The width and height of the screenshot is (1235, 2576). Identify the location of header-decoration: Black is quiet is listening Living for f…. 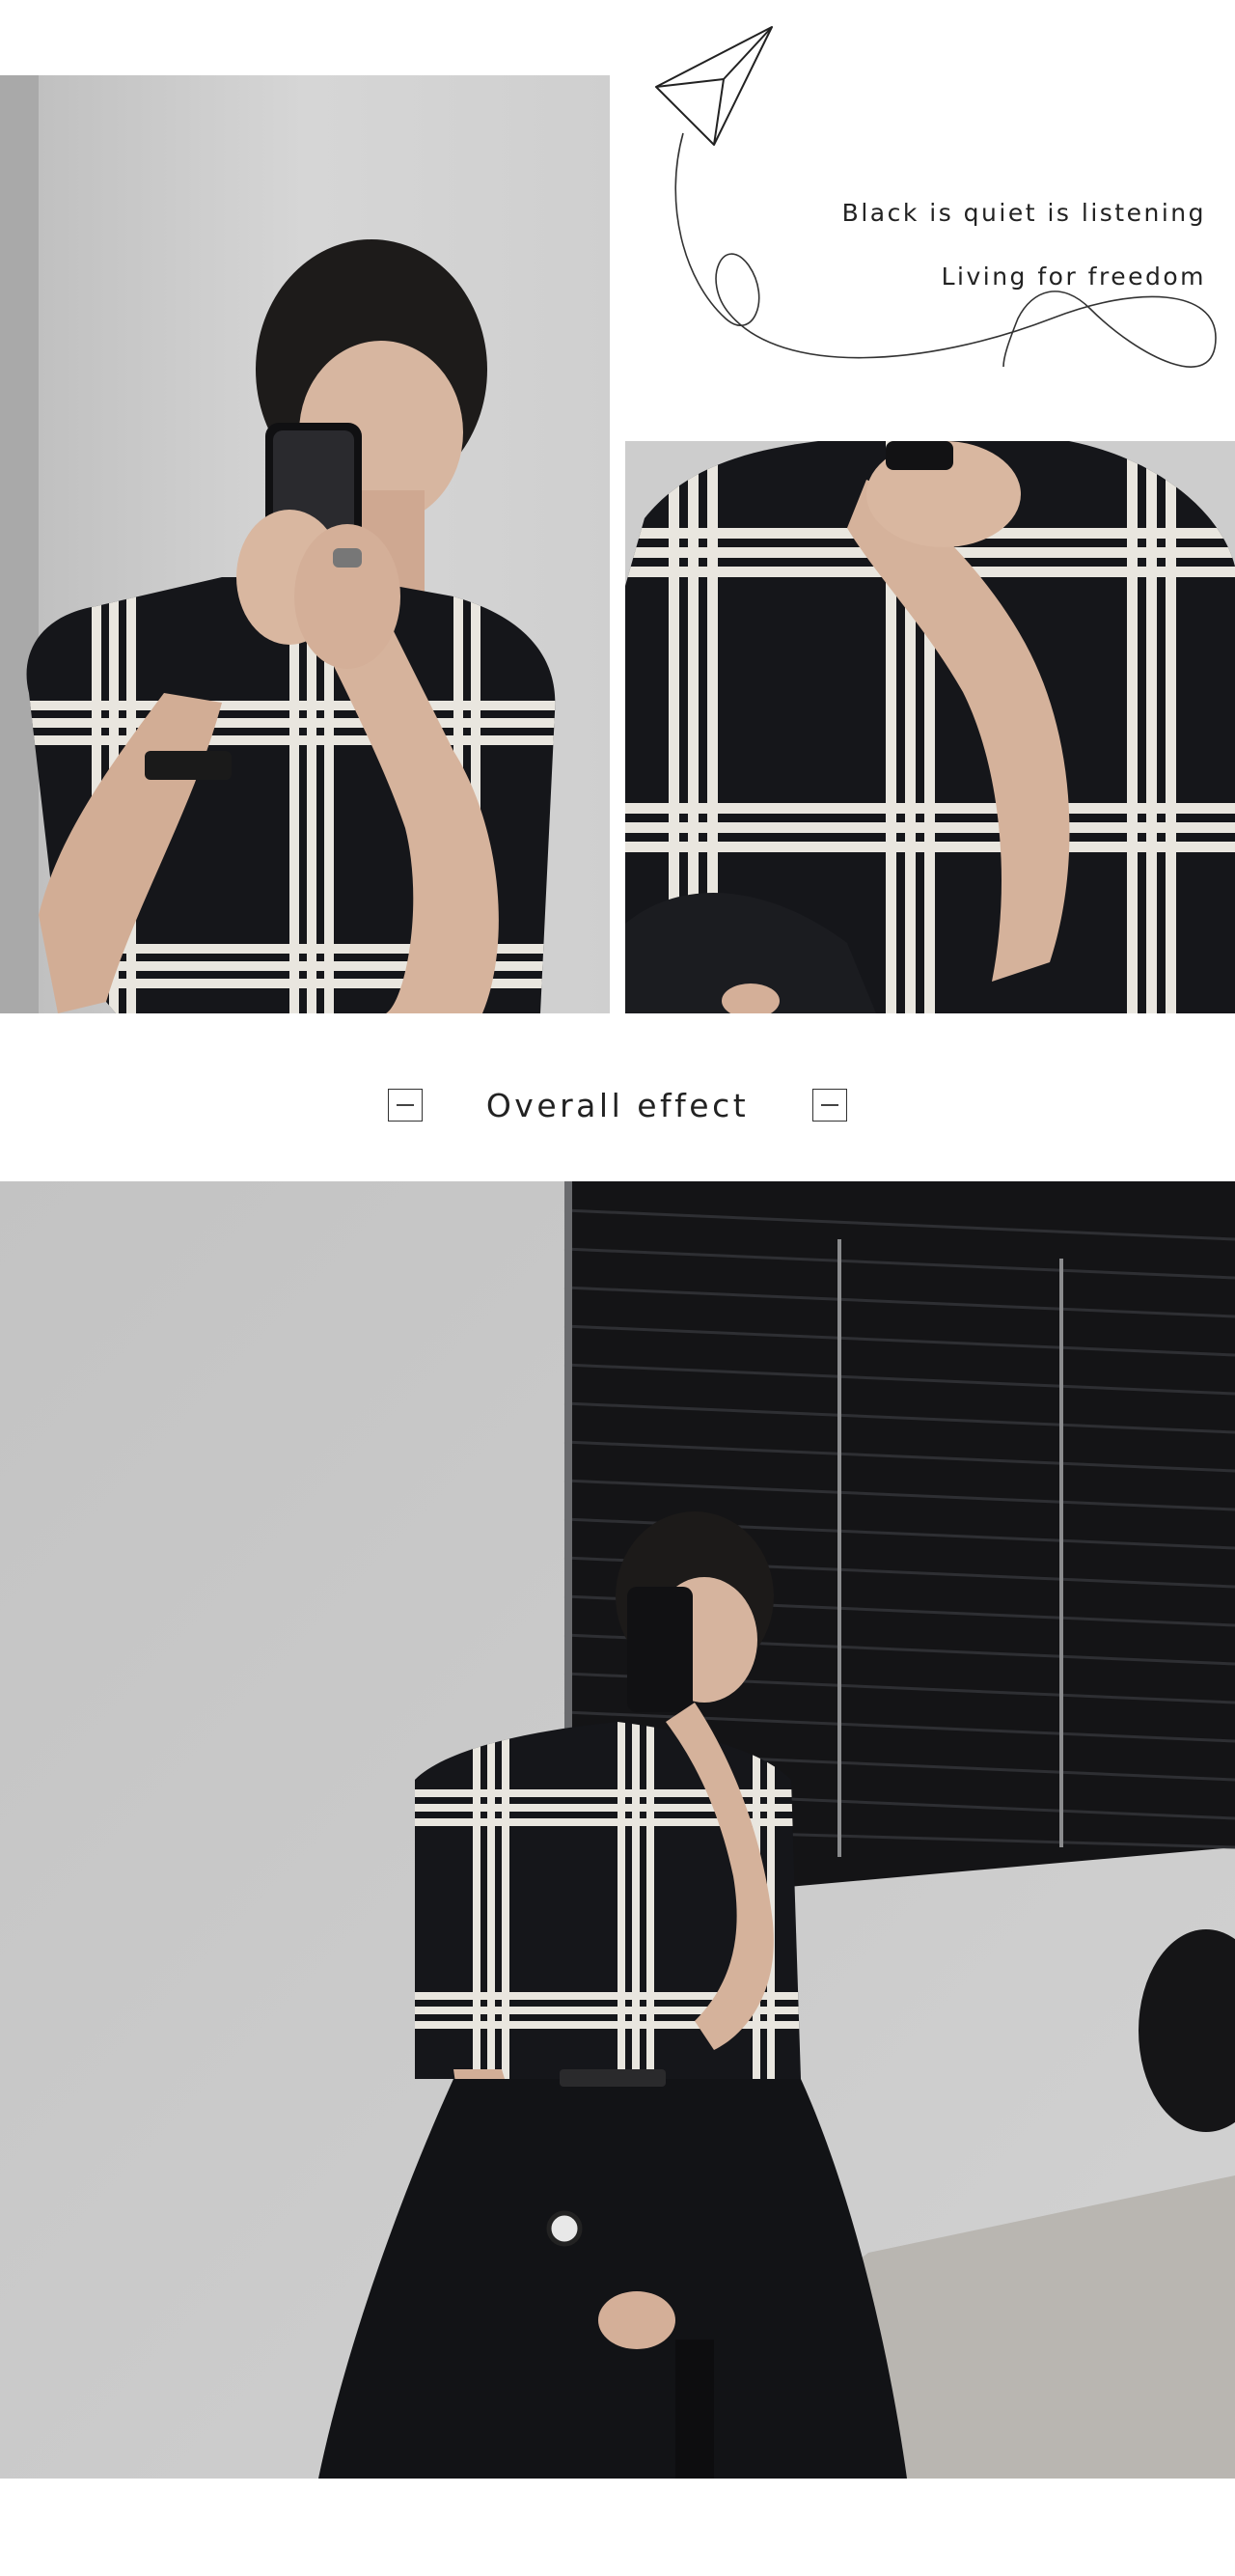
(936, 212).